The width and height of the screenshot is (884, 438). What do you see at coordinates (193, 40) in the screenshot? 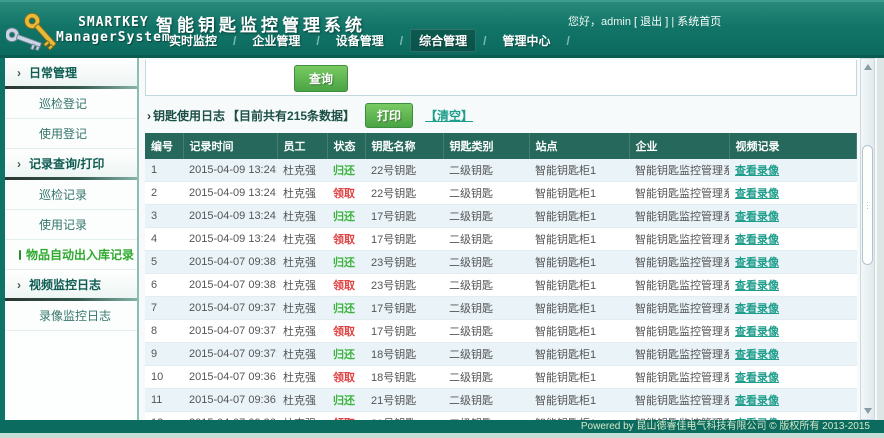
I see `nav-tab-realtime-monitor: 实时监控` at bounding box center [193, 40].